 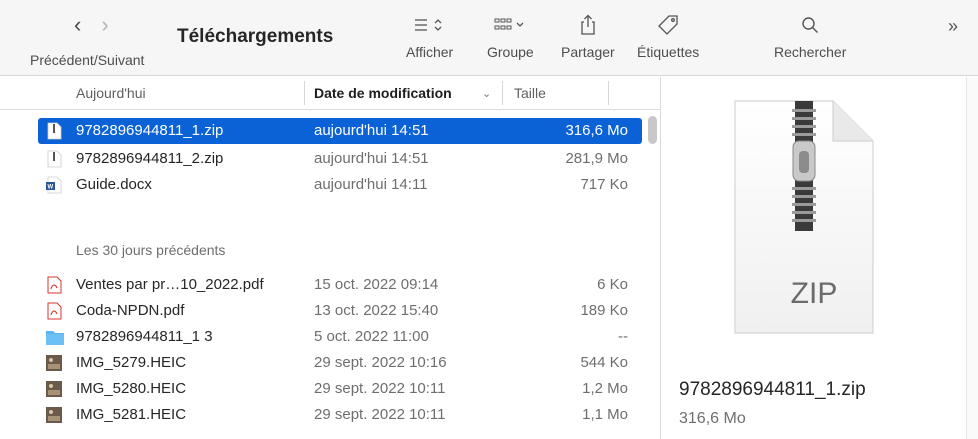 What do you see at coordinates (376, 284) in the screenshot?
I see `file-date: 15 oct. 2022 09:14` at bounding box center [376, 284].